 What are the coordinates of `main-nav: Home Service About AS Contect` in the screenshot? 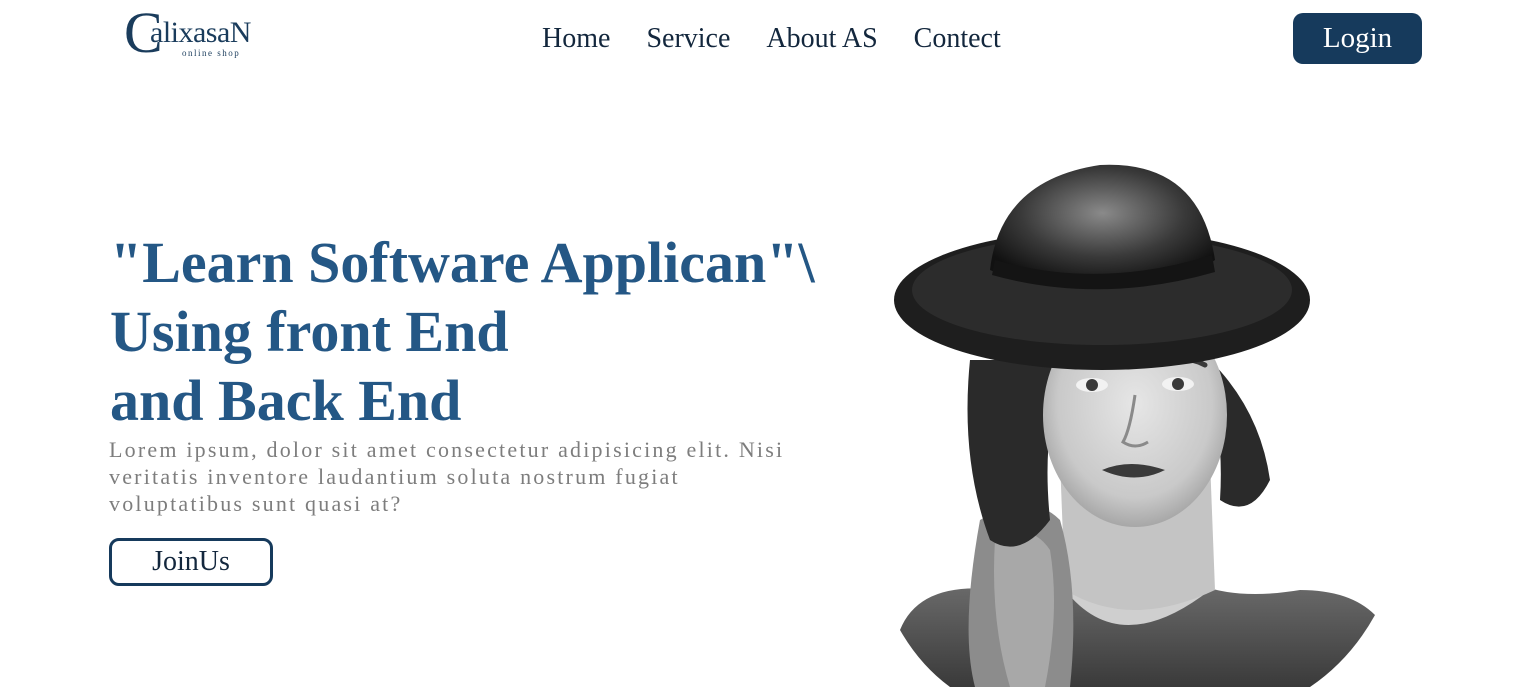 It's located at (789, 39).